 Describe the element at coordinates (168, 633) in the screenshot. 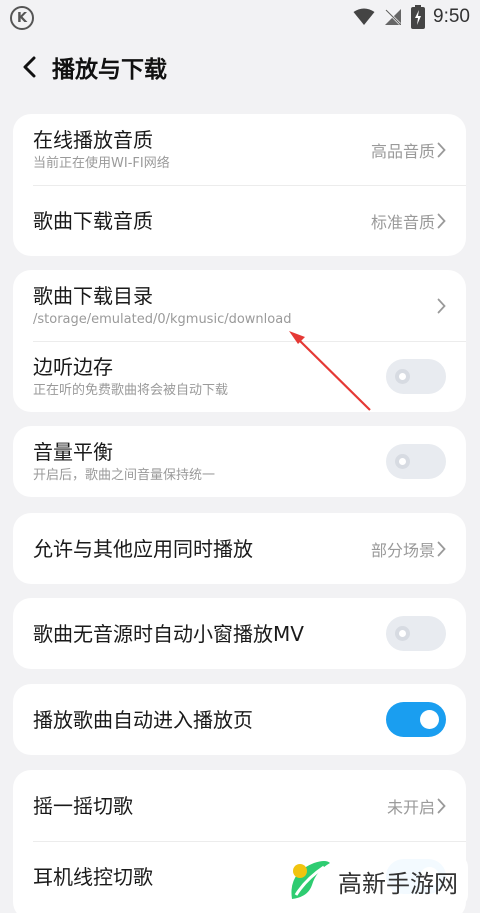

I see `setting-title: 歌曲无音源时自动小窗播放MV` at that location.